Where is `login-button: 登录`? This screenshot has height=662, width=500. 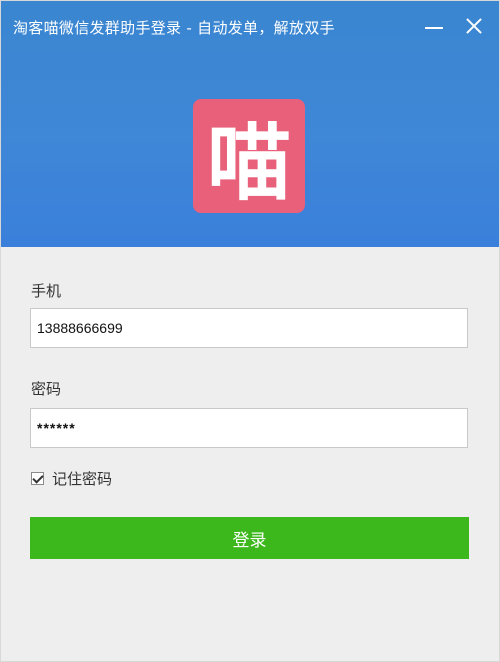
login-button: 登录 is located at coordinates (249, 538).